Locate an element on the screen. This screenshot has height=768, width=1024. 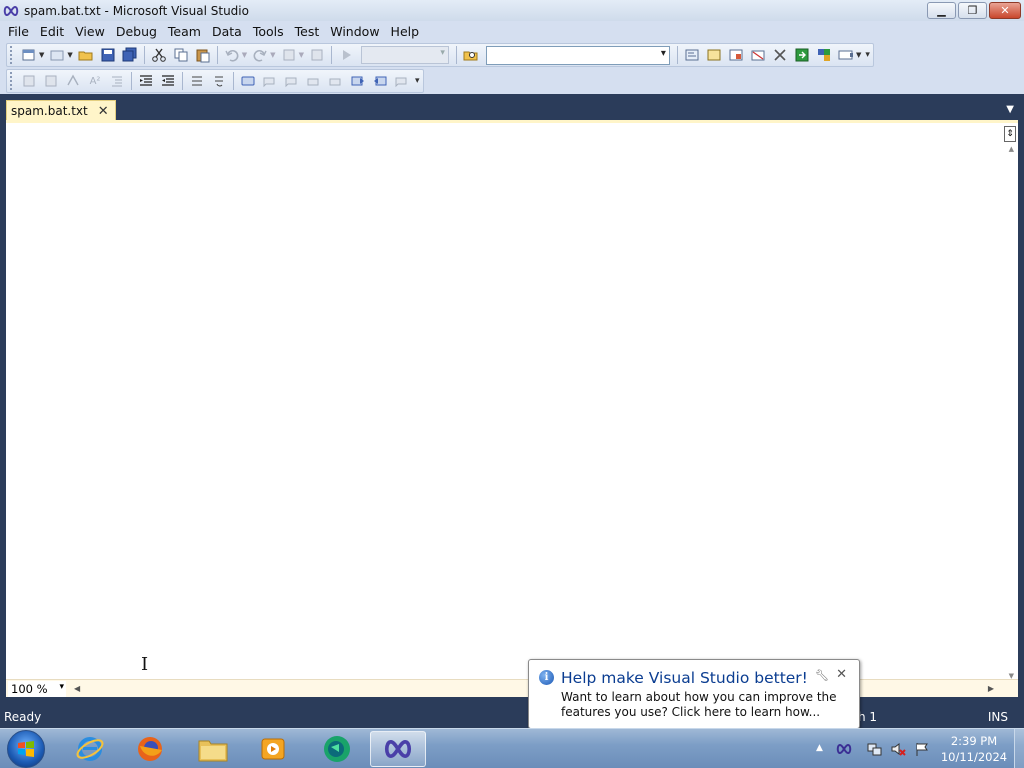
find-combo-box is located at coordinates (577, 55).